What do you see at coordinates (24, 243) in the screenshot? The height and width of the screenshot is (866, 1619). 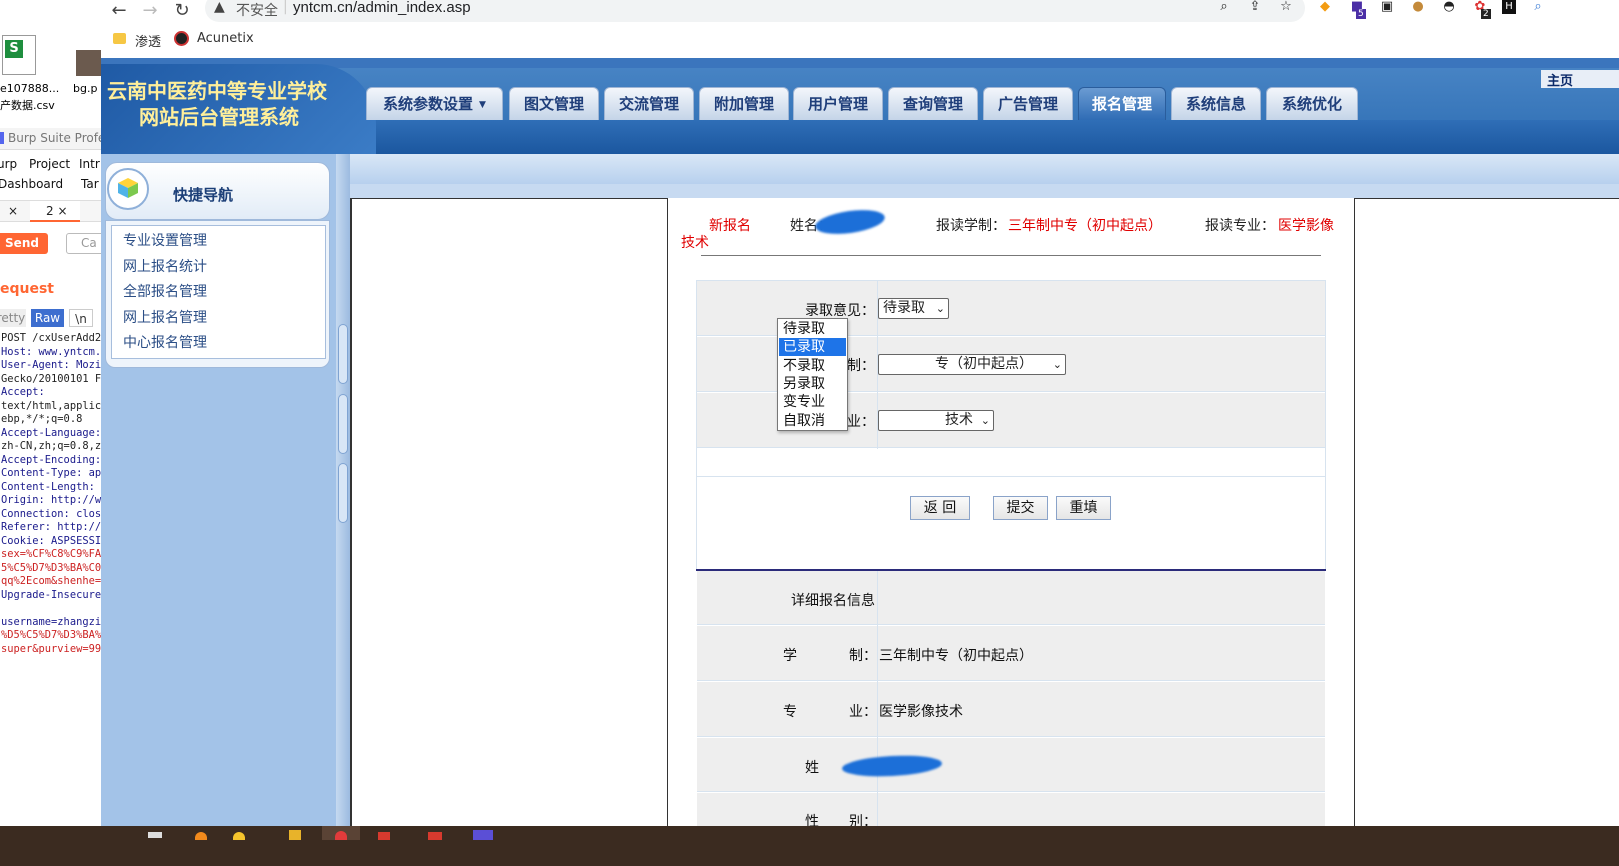 I see `send-button: Send` at bounding box center [24, 243].